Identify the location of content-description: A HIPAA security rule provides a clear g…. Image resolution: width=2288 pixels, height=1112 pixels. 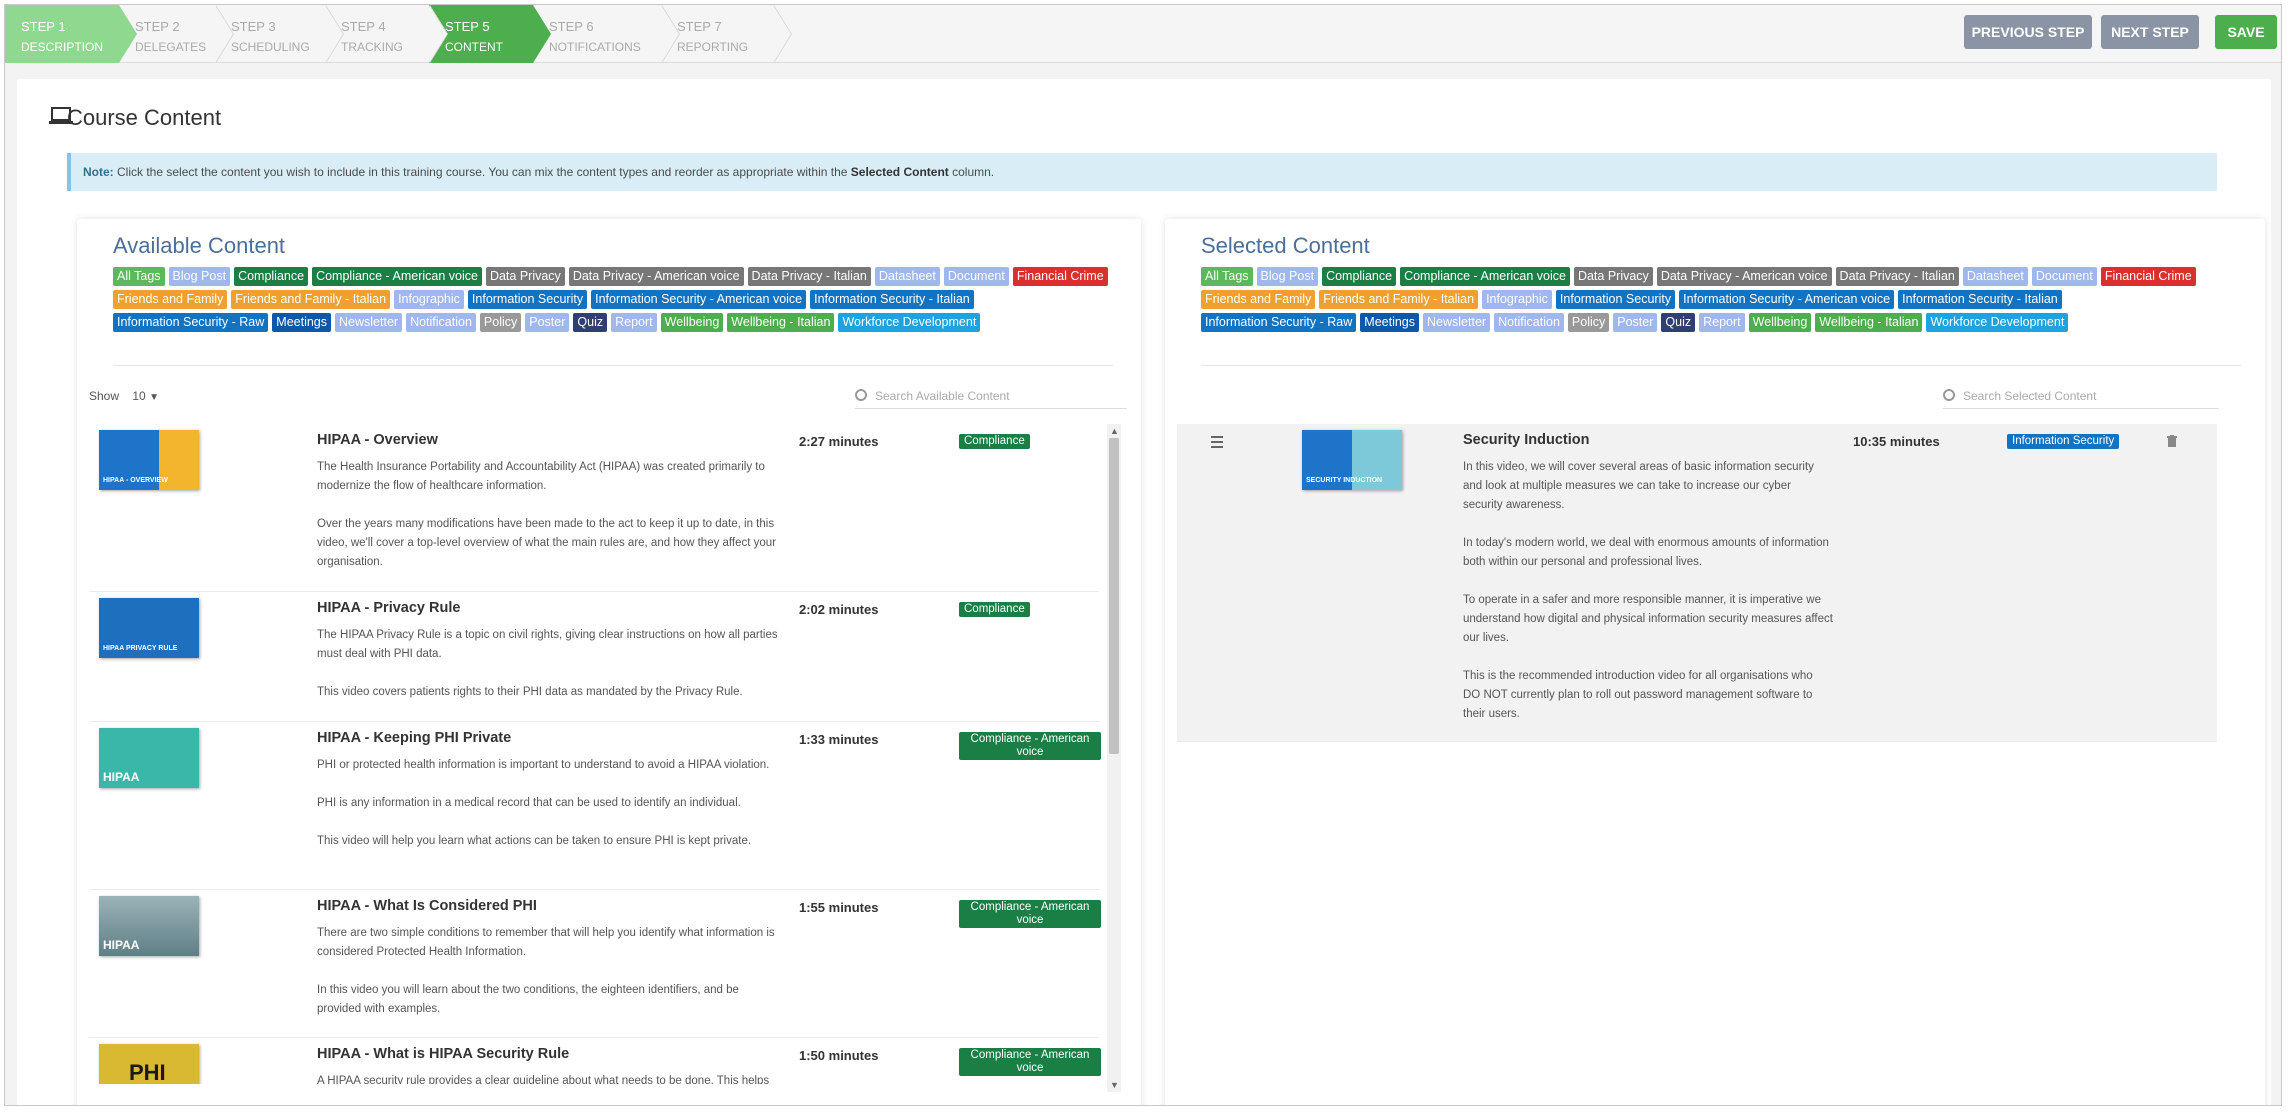
(548, 1078).